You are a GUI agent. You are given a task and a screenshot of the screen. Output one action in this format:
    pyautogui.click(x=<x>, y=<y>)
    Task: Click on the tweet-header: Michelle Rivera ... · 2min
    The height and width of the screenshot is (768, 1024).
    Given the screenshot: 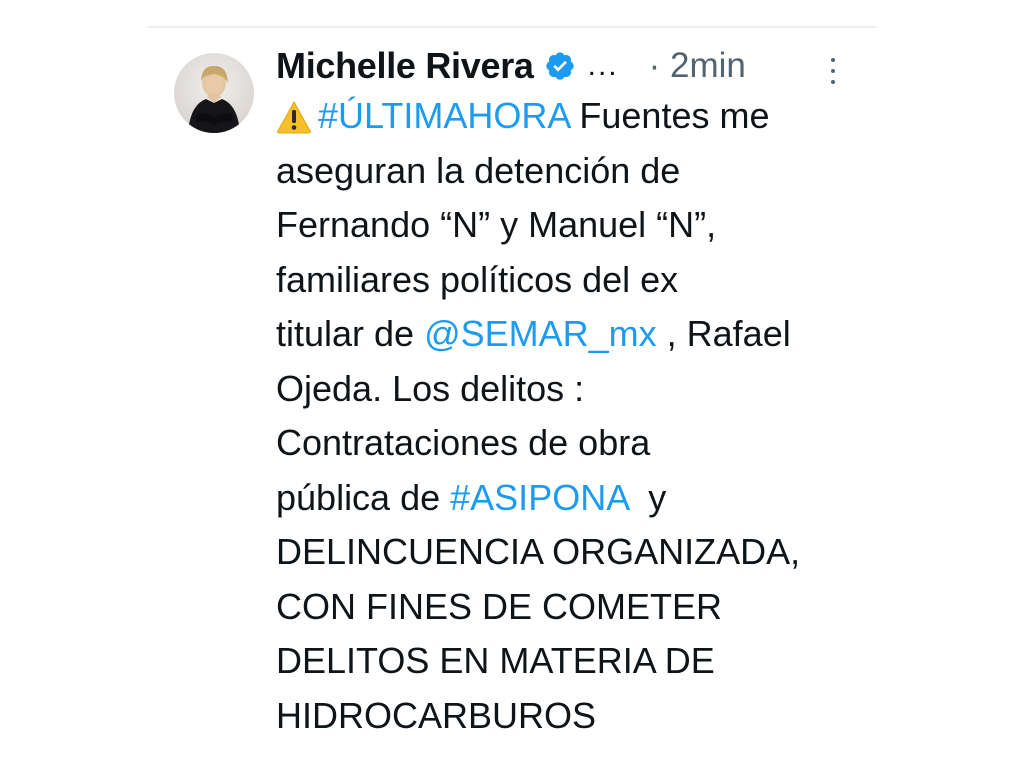 What is the action you would take?
    pyautogui.click(x=566, y=66)
    